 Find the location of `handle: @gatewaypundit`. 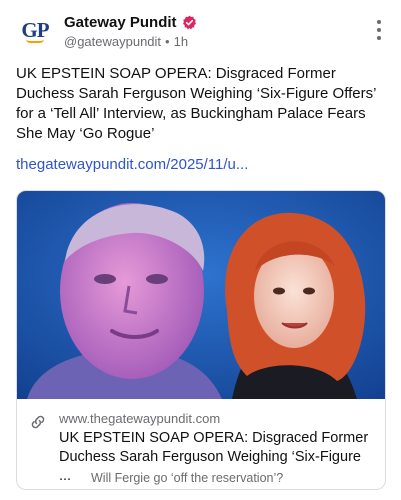

handle: @gatewaypundit is located at coordinates (112, 41).